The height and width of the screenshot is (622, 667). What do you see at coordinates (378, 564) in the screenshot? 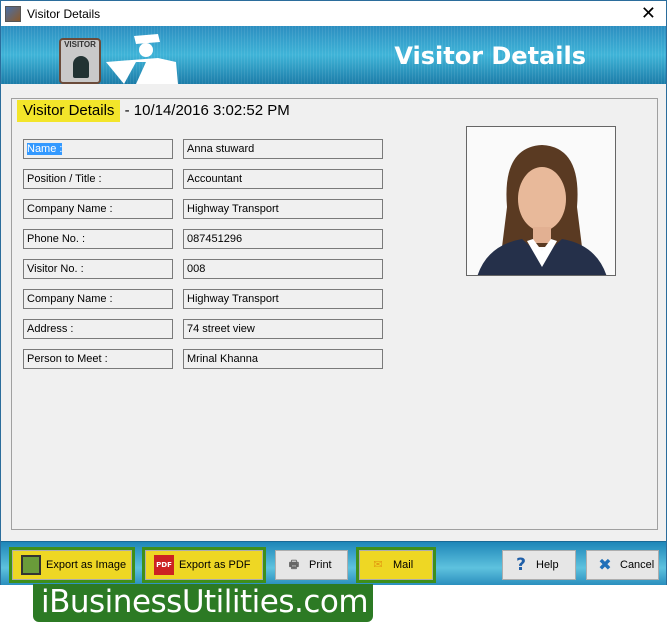
I see `mail-icon: ✉` at bounding box center [378, 564].